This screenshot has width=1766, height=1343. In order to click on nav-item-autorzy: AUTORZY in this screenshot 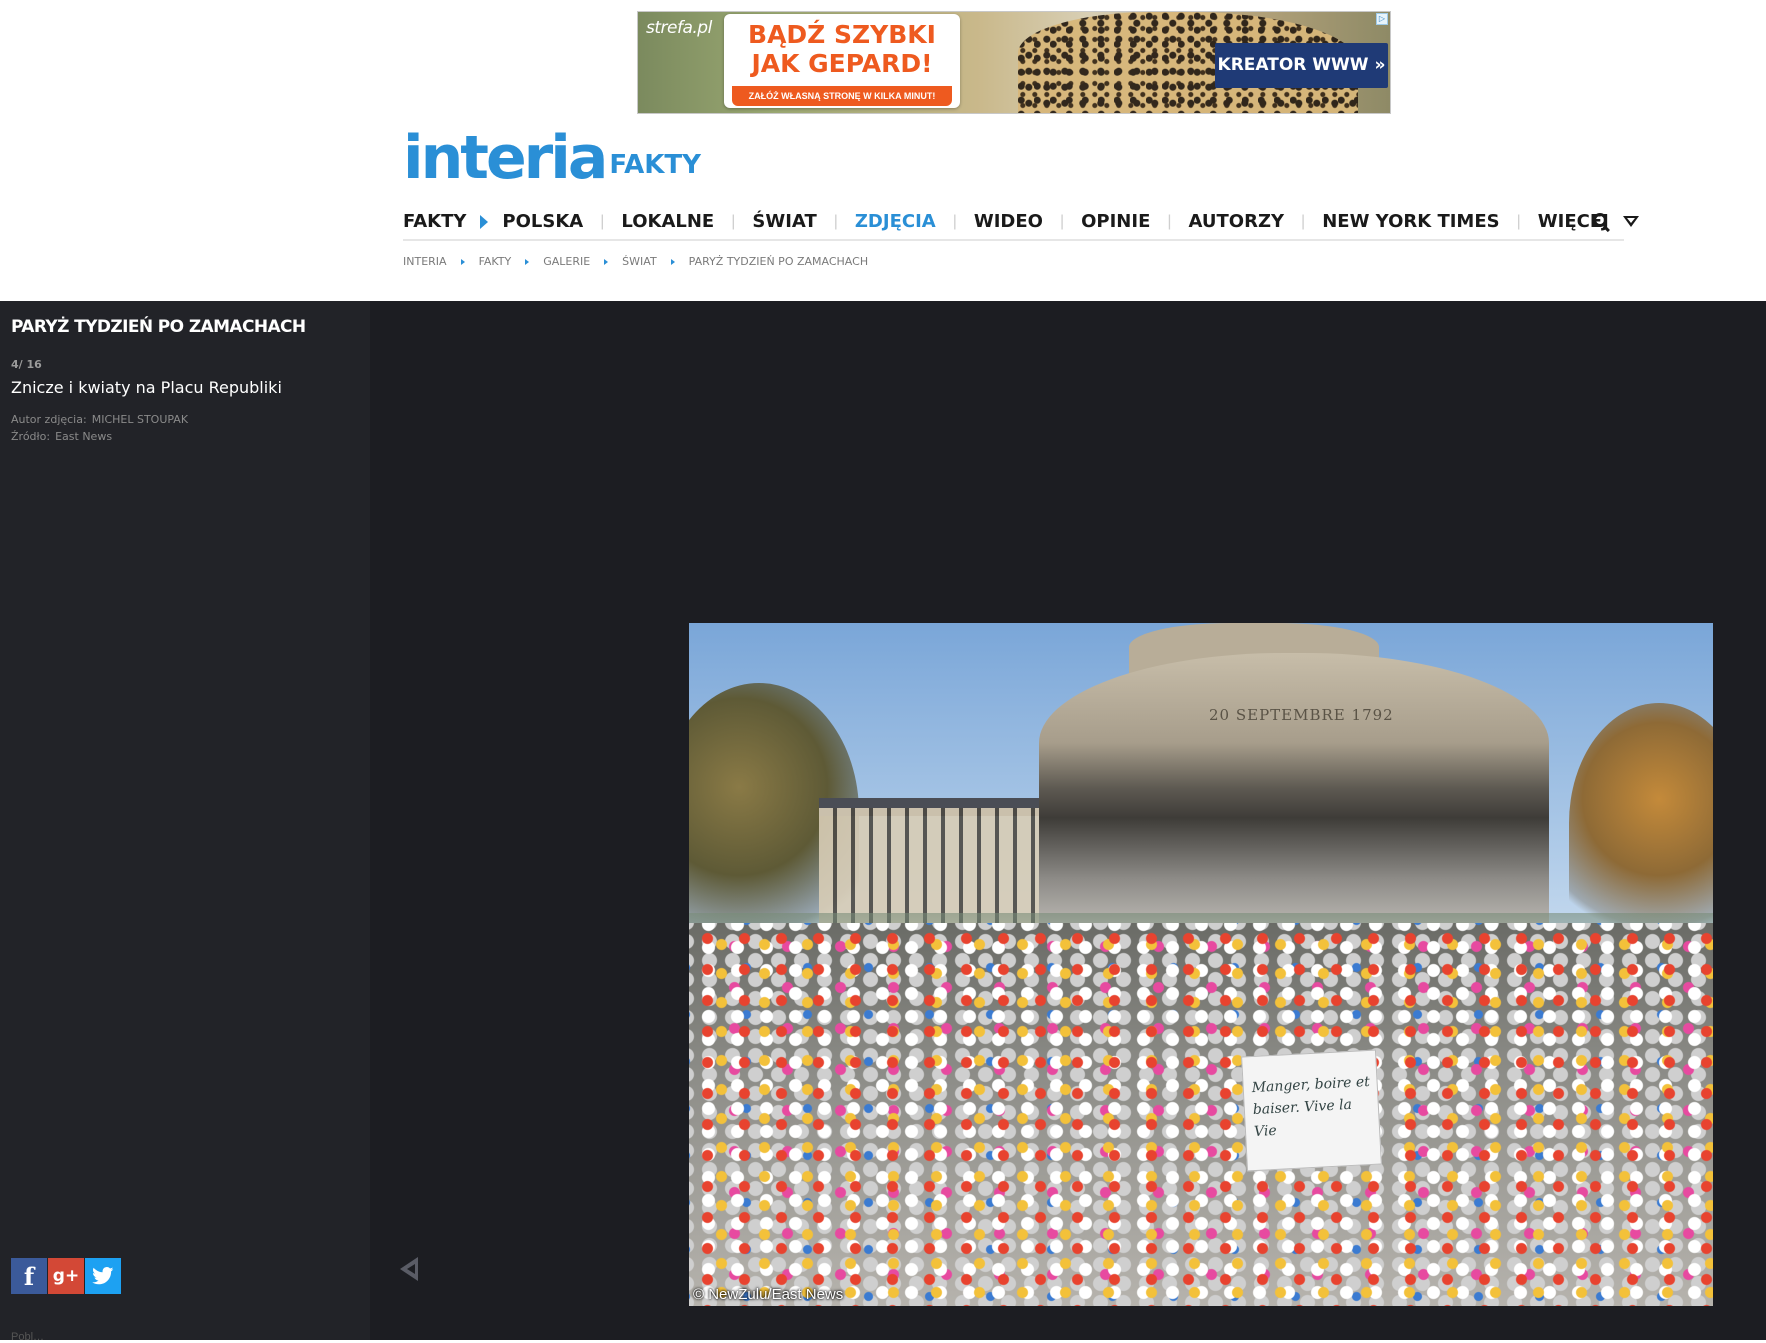, I will do `click(1237, 221)`.